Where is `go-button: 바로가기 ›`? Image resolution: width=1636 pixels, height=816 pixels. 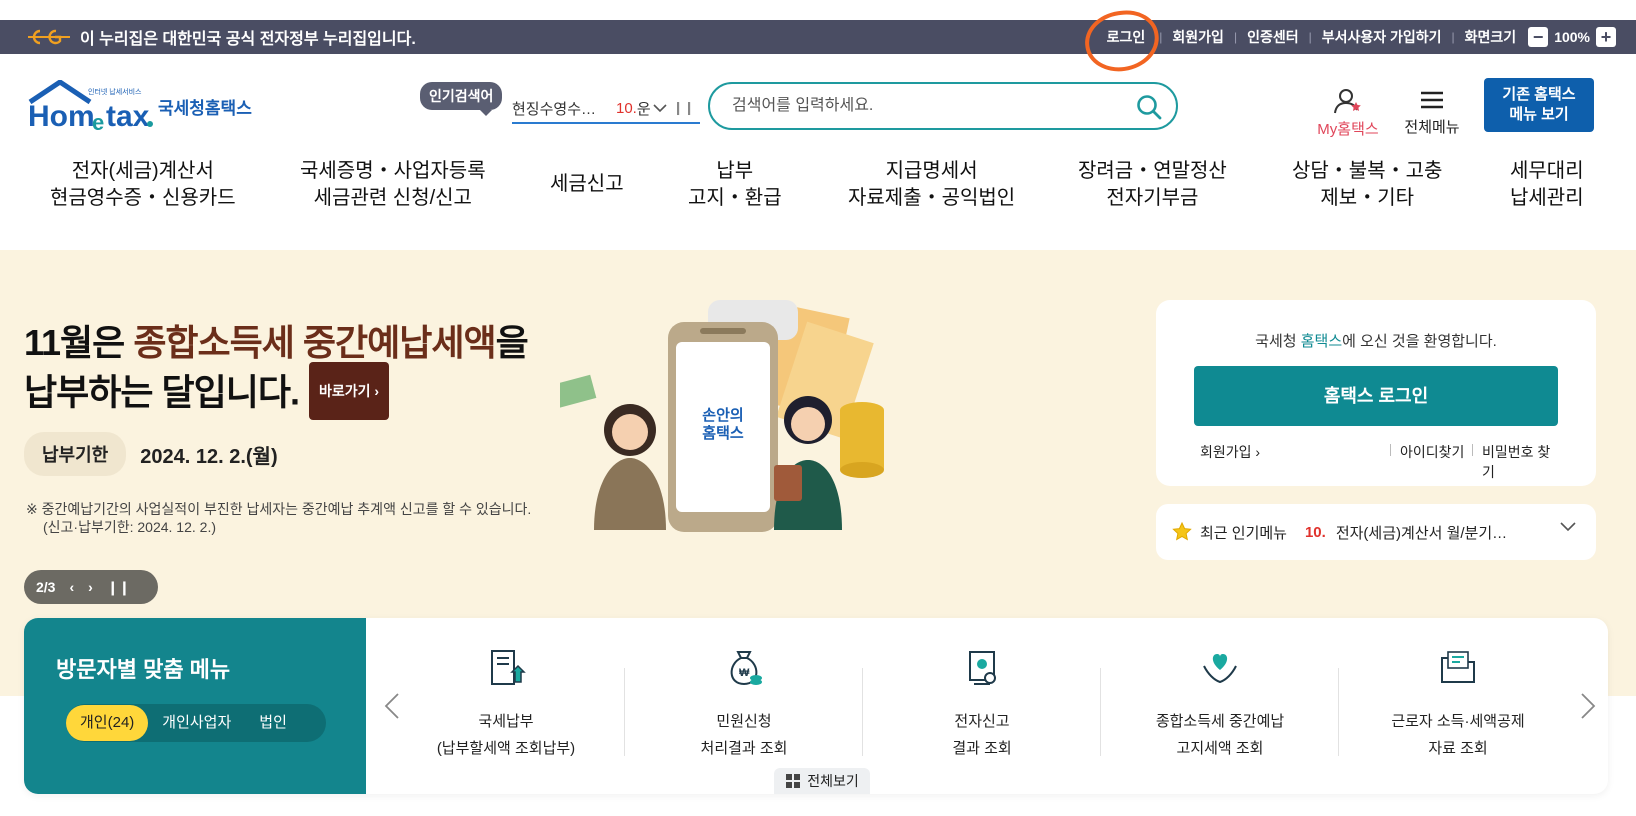
go-button: 바로가기 › is located at coordinates (349, 391).